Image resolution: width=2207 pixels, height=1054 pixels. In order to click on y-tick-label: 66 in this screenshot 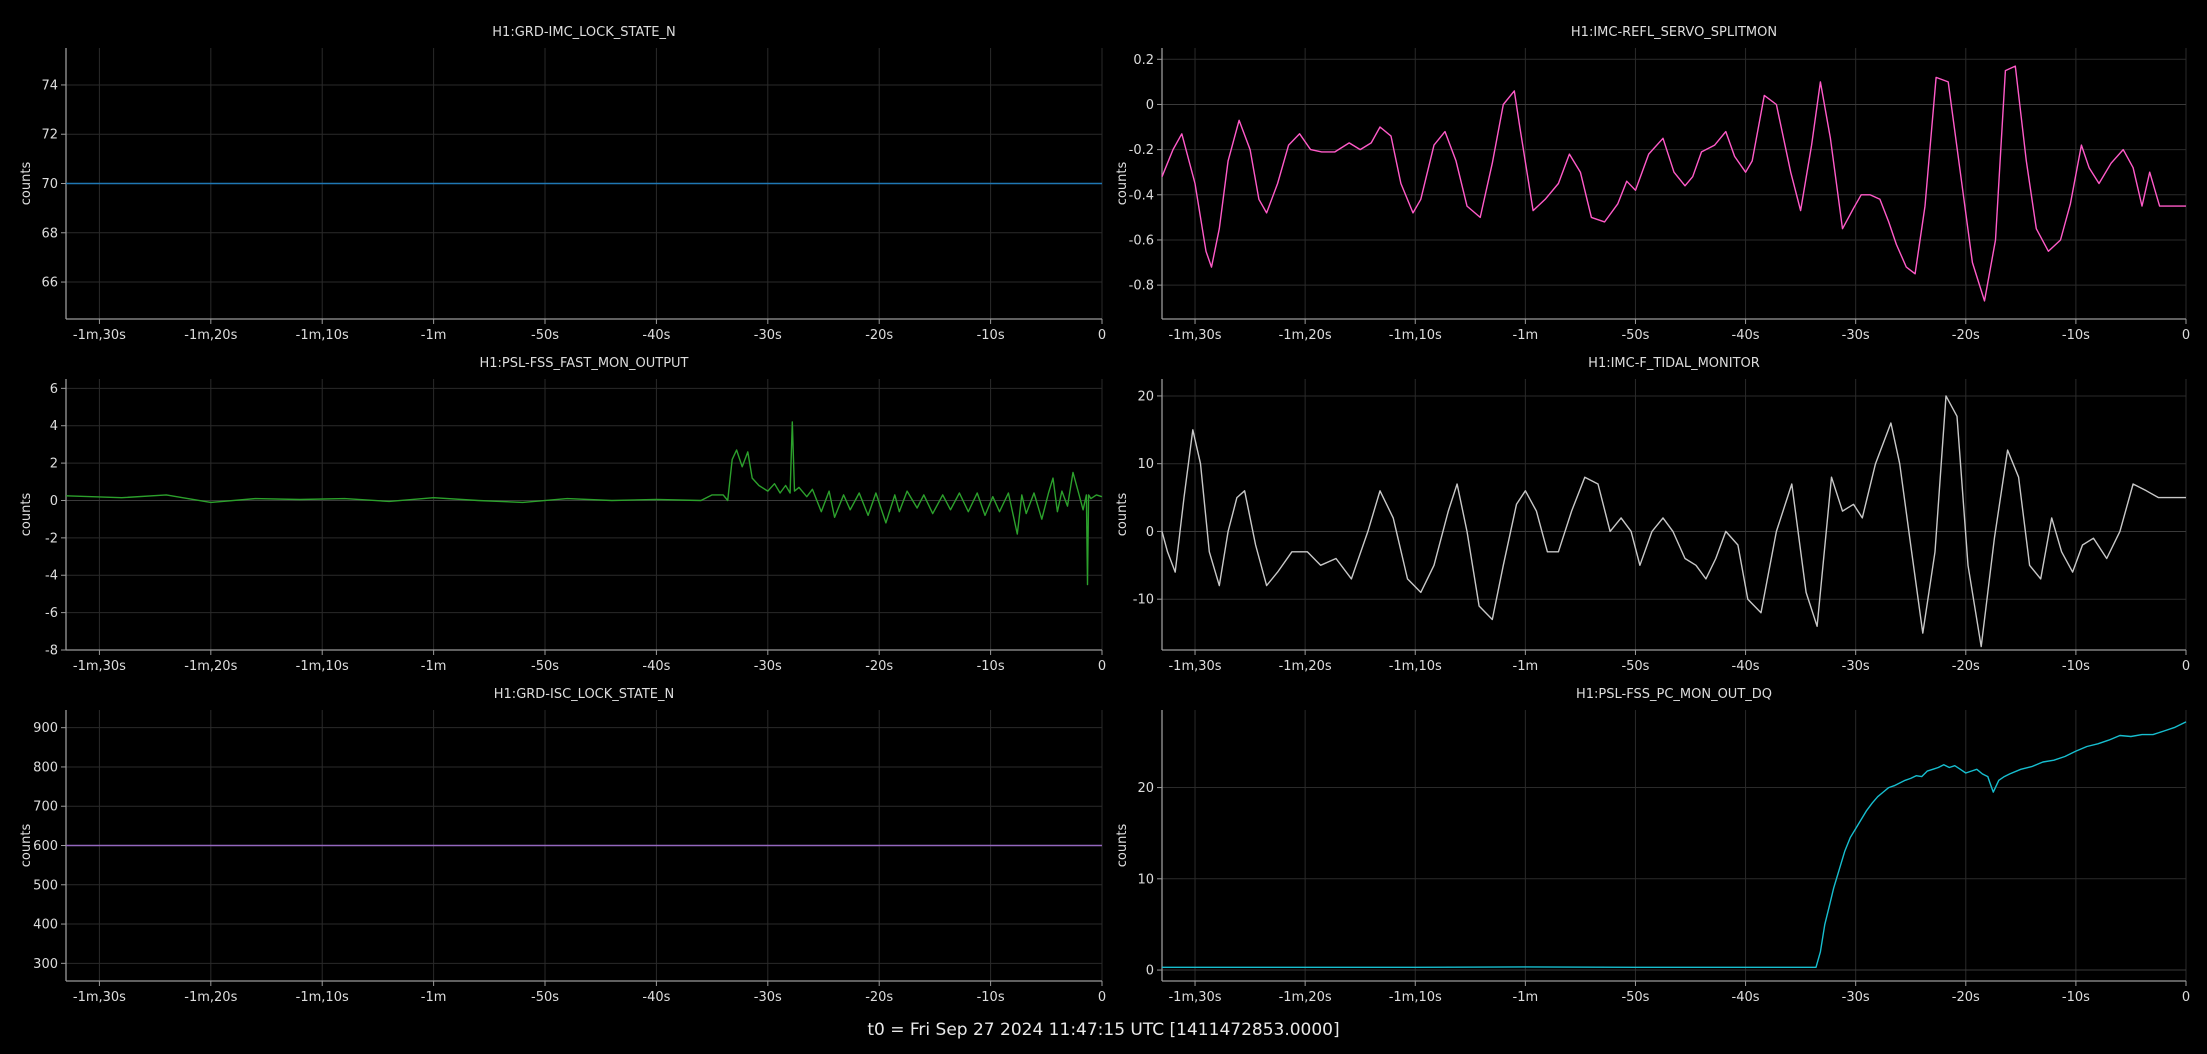, I will do `click(49, 283)`.